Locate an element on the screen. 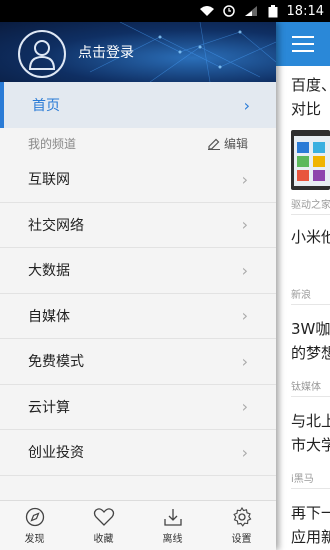 The width and height of the screenshot is (330, 550). tab-label: 设置 is located at coordinates (241, 539).